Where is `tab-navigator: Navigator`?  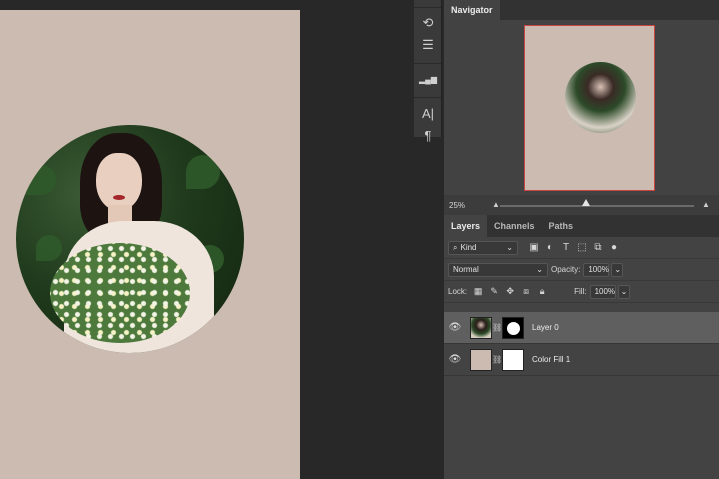 tab-navigator: Navigator is located at coordinates (472, 10).